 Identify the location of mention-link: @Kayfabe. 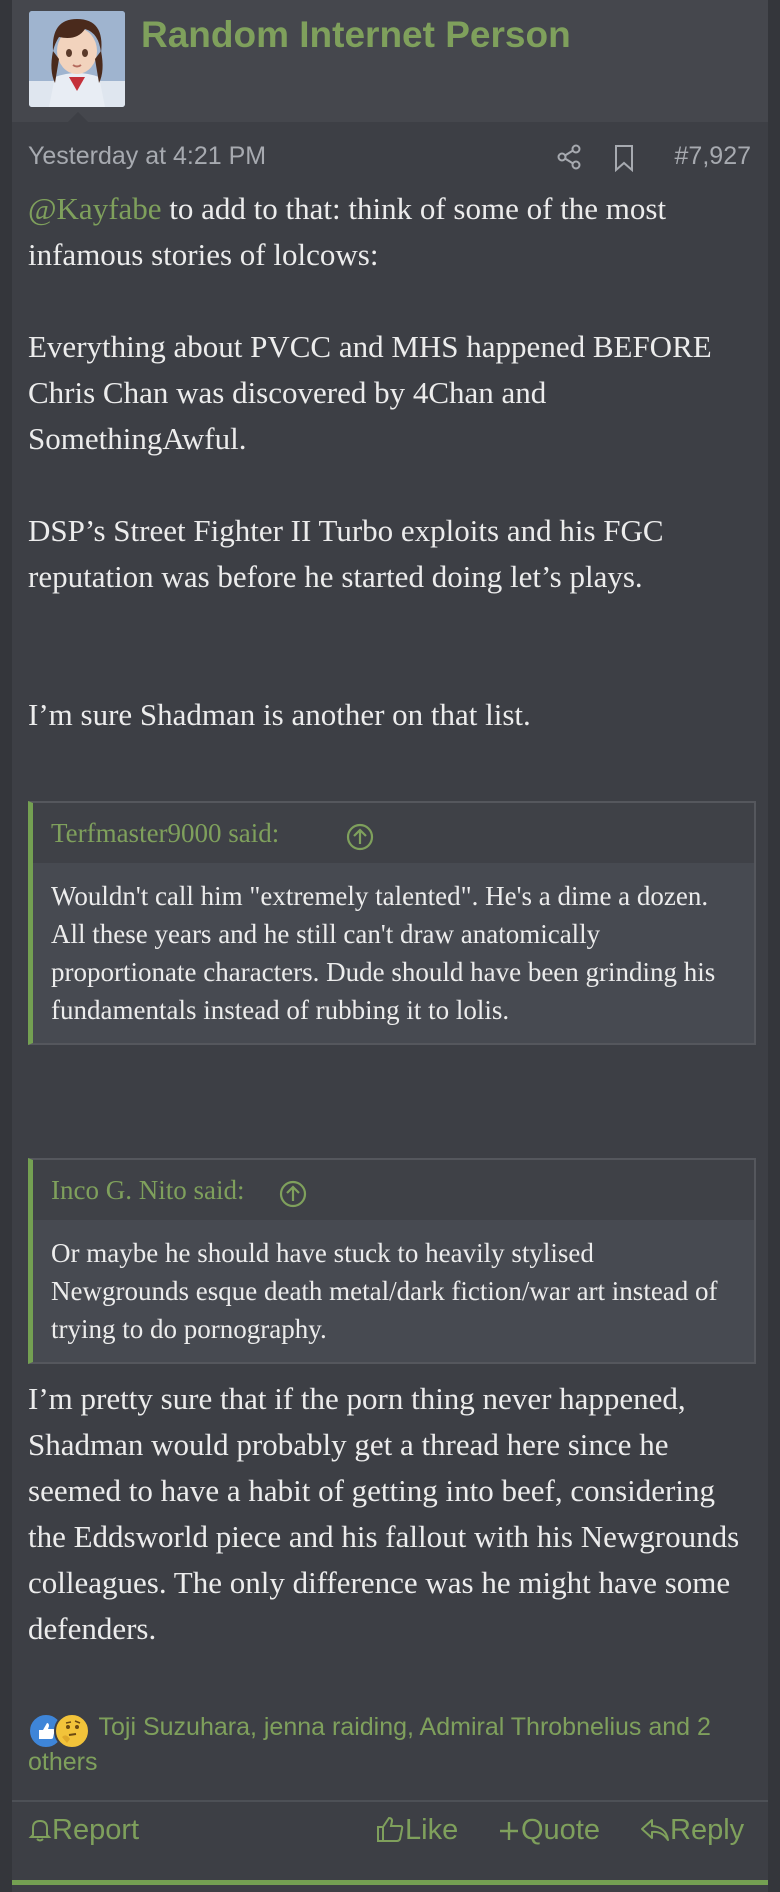
(95, 208).